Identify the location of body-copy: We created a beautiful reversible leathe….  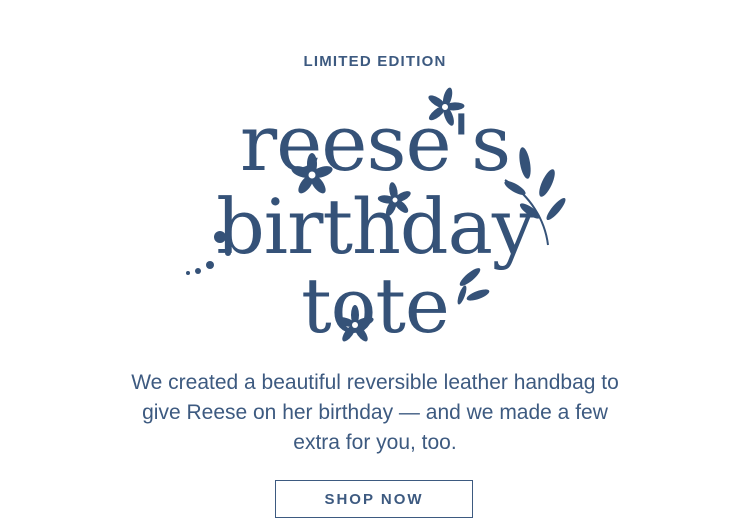
(375, 412).